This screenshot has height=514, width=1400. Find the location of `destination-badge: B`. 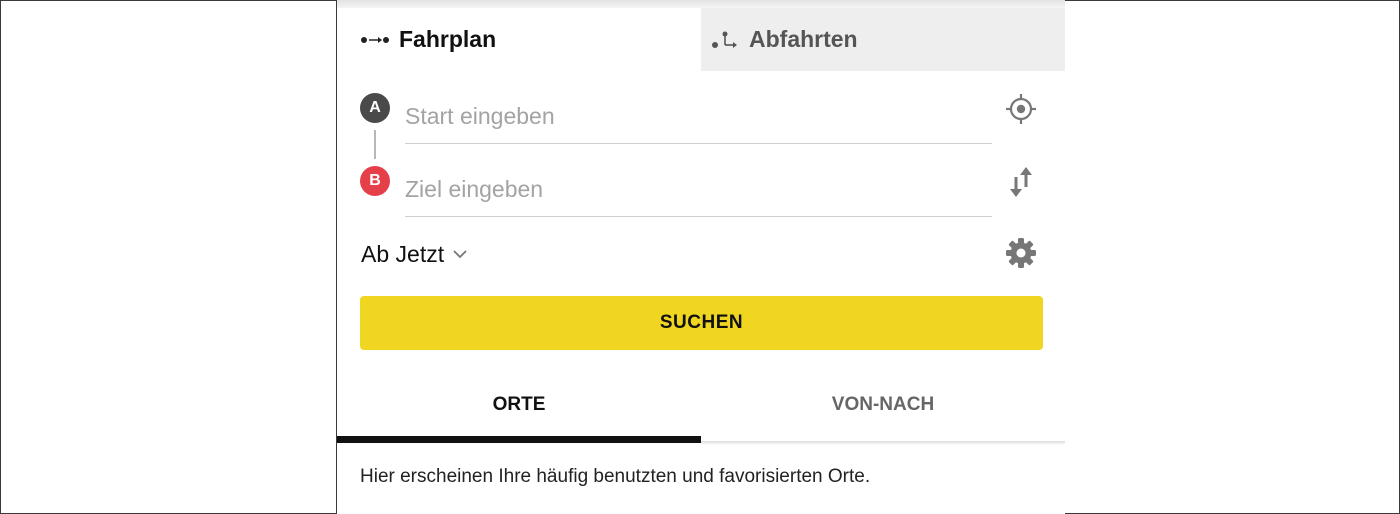

destination-badge: B is located at coordinates (375, 181).